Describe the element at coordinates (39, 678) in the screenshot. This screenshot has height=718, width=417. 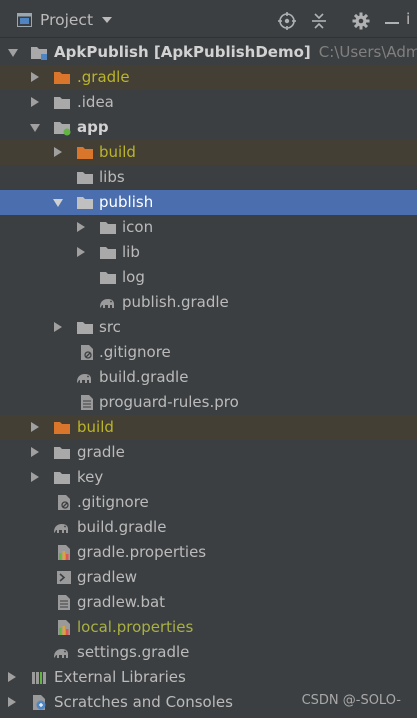
I see `library-icon` at that location.